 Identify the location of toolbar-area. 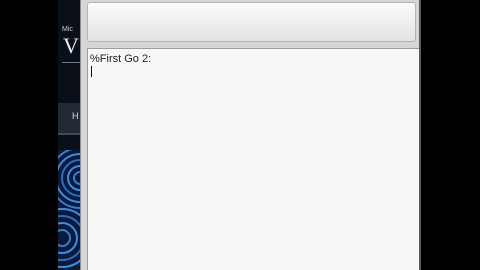
(251, 22).